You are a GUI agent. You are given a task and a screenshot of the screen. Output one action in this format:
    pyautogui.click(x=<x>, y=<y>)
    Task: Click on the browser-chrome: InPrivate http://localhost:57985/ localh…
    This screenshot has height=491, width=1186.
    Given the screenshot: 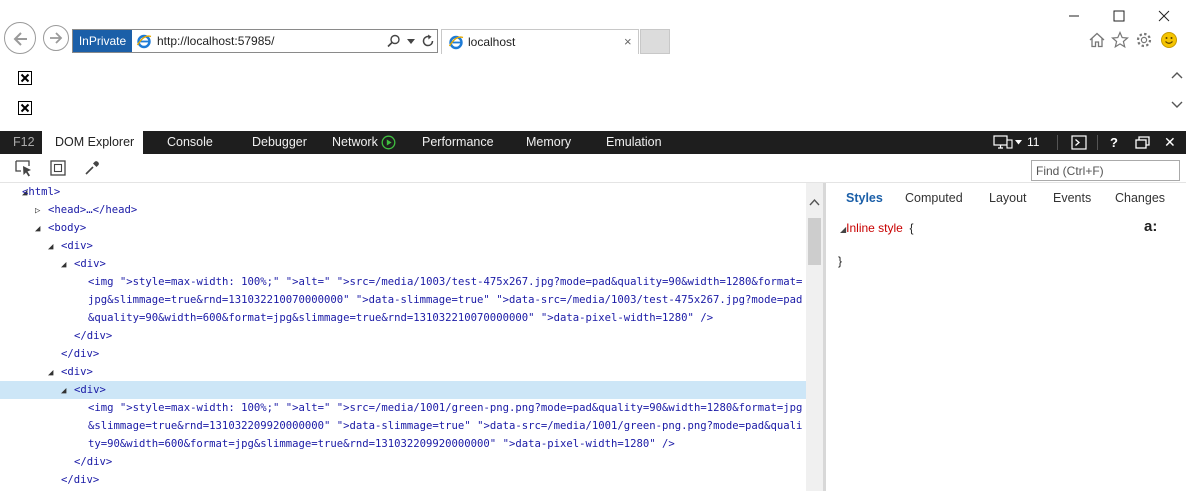 What is the action you would take?
    pyautogui.click(x=593, y=30)
    